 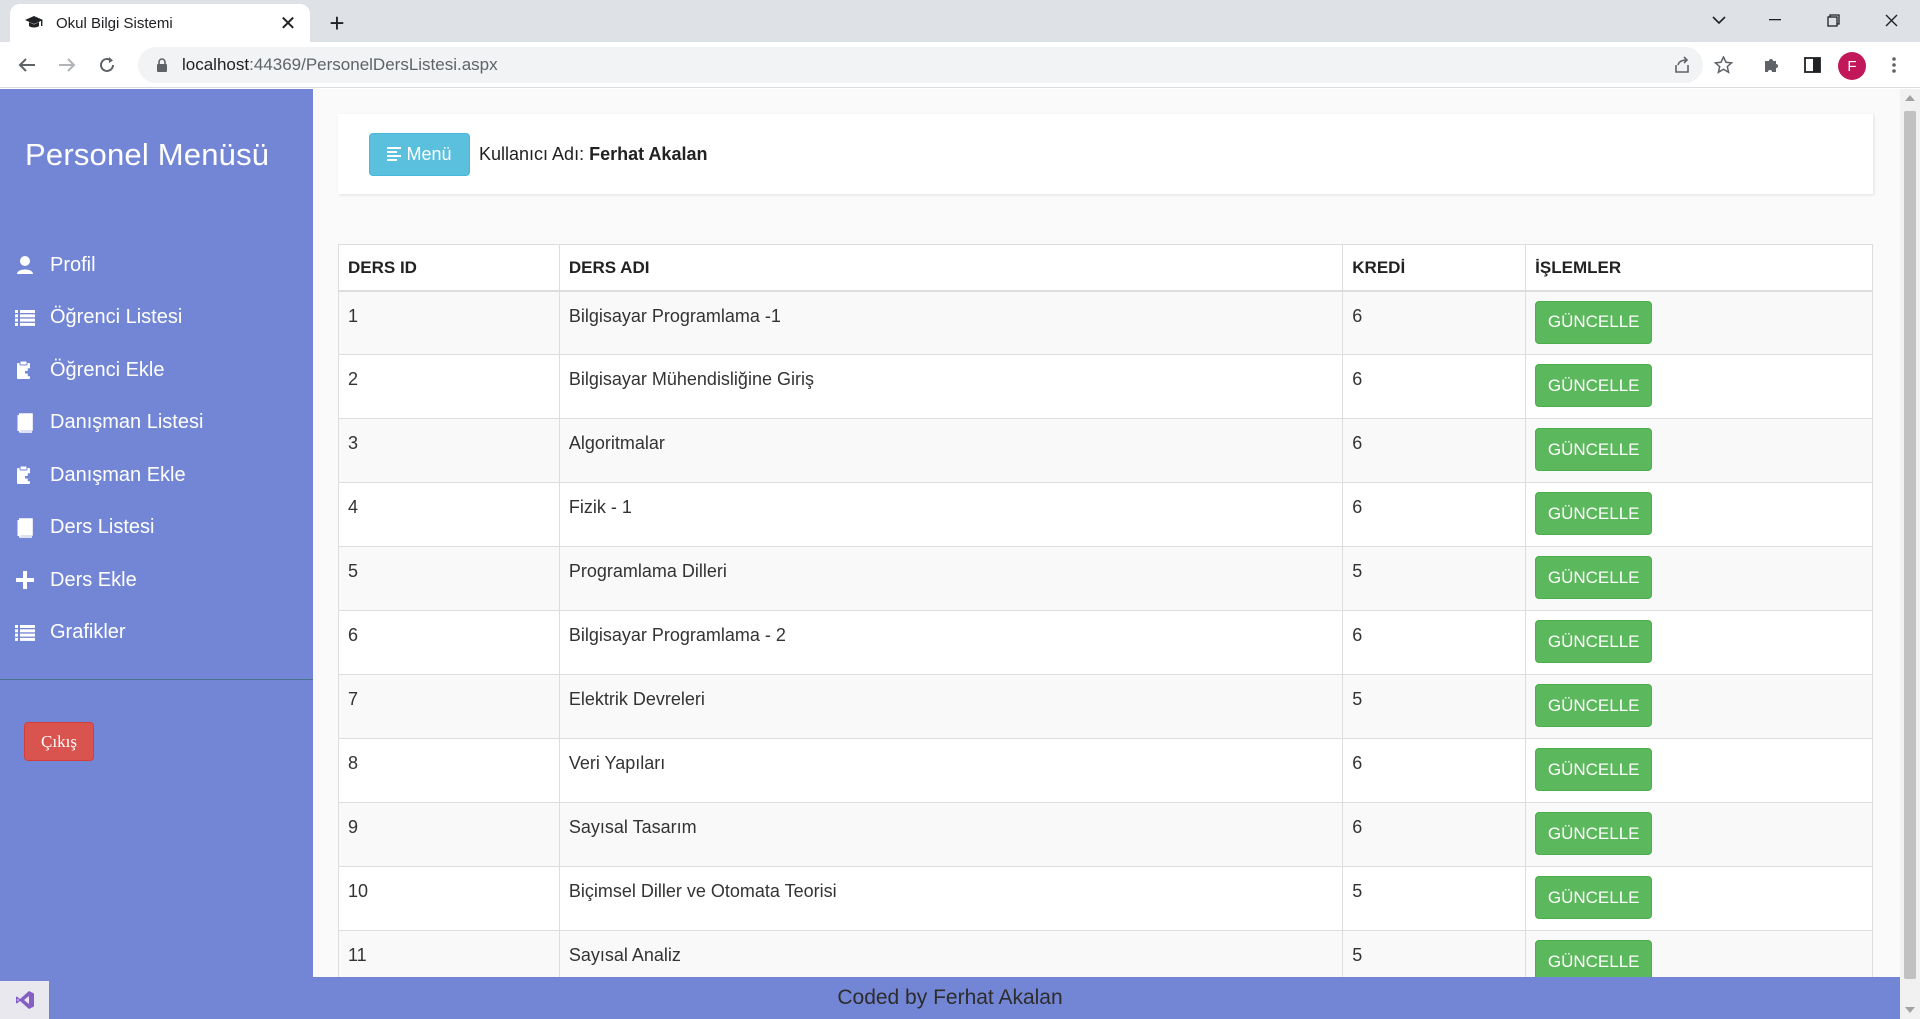 What do you see at coordinates (337, 23) in the screenshot?
I see `new-tab-button: +` at bounding box center [337, 23].